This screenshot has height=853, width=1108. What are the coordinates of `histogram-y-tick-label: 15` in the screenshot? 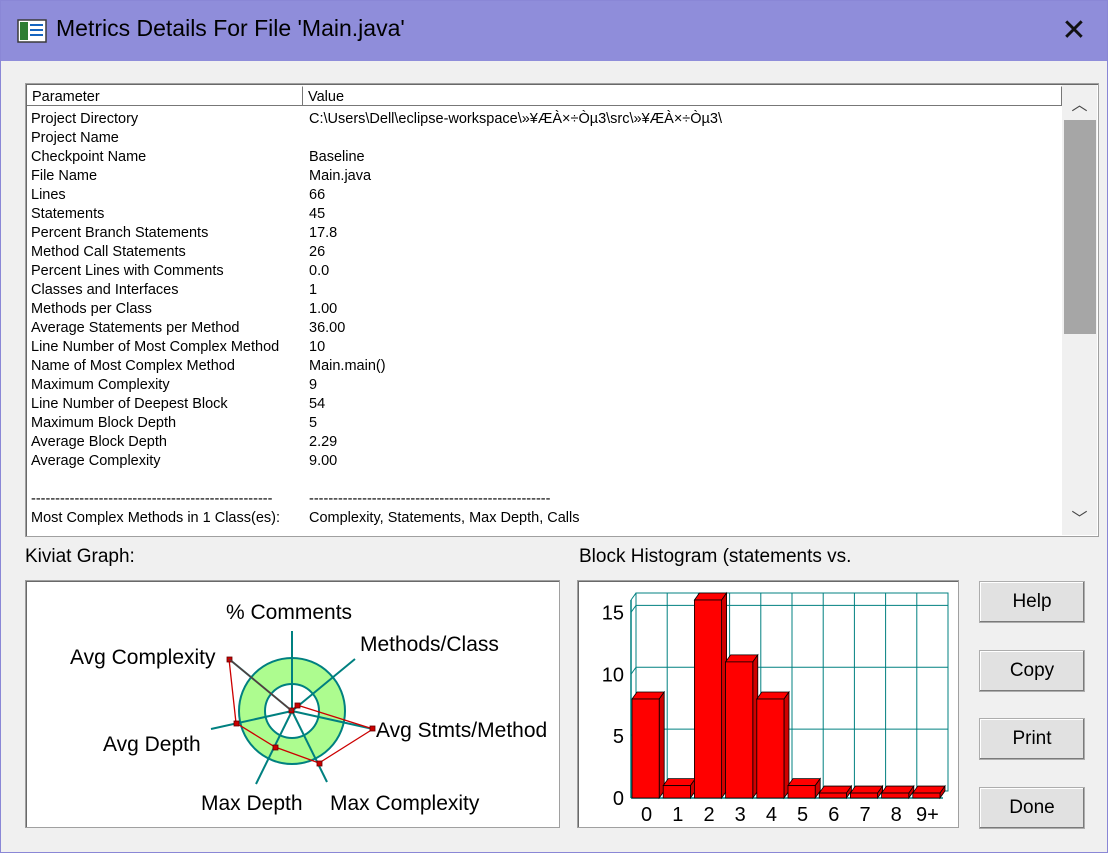 It's located at (613, 613).